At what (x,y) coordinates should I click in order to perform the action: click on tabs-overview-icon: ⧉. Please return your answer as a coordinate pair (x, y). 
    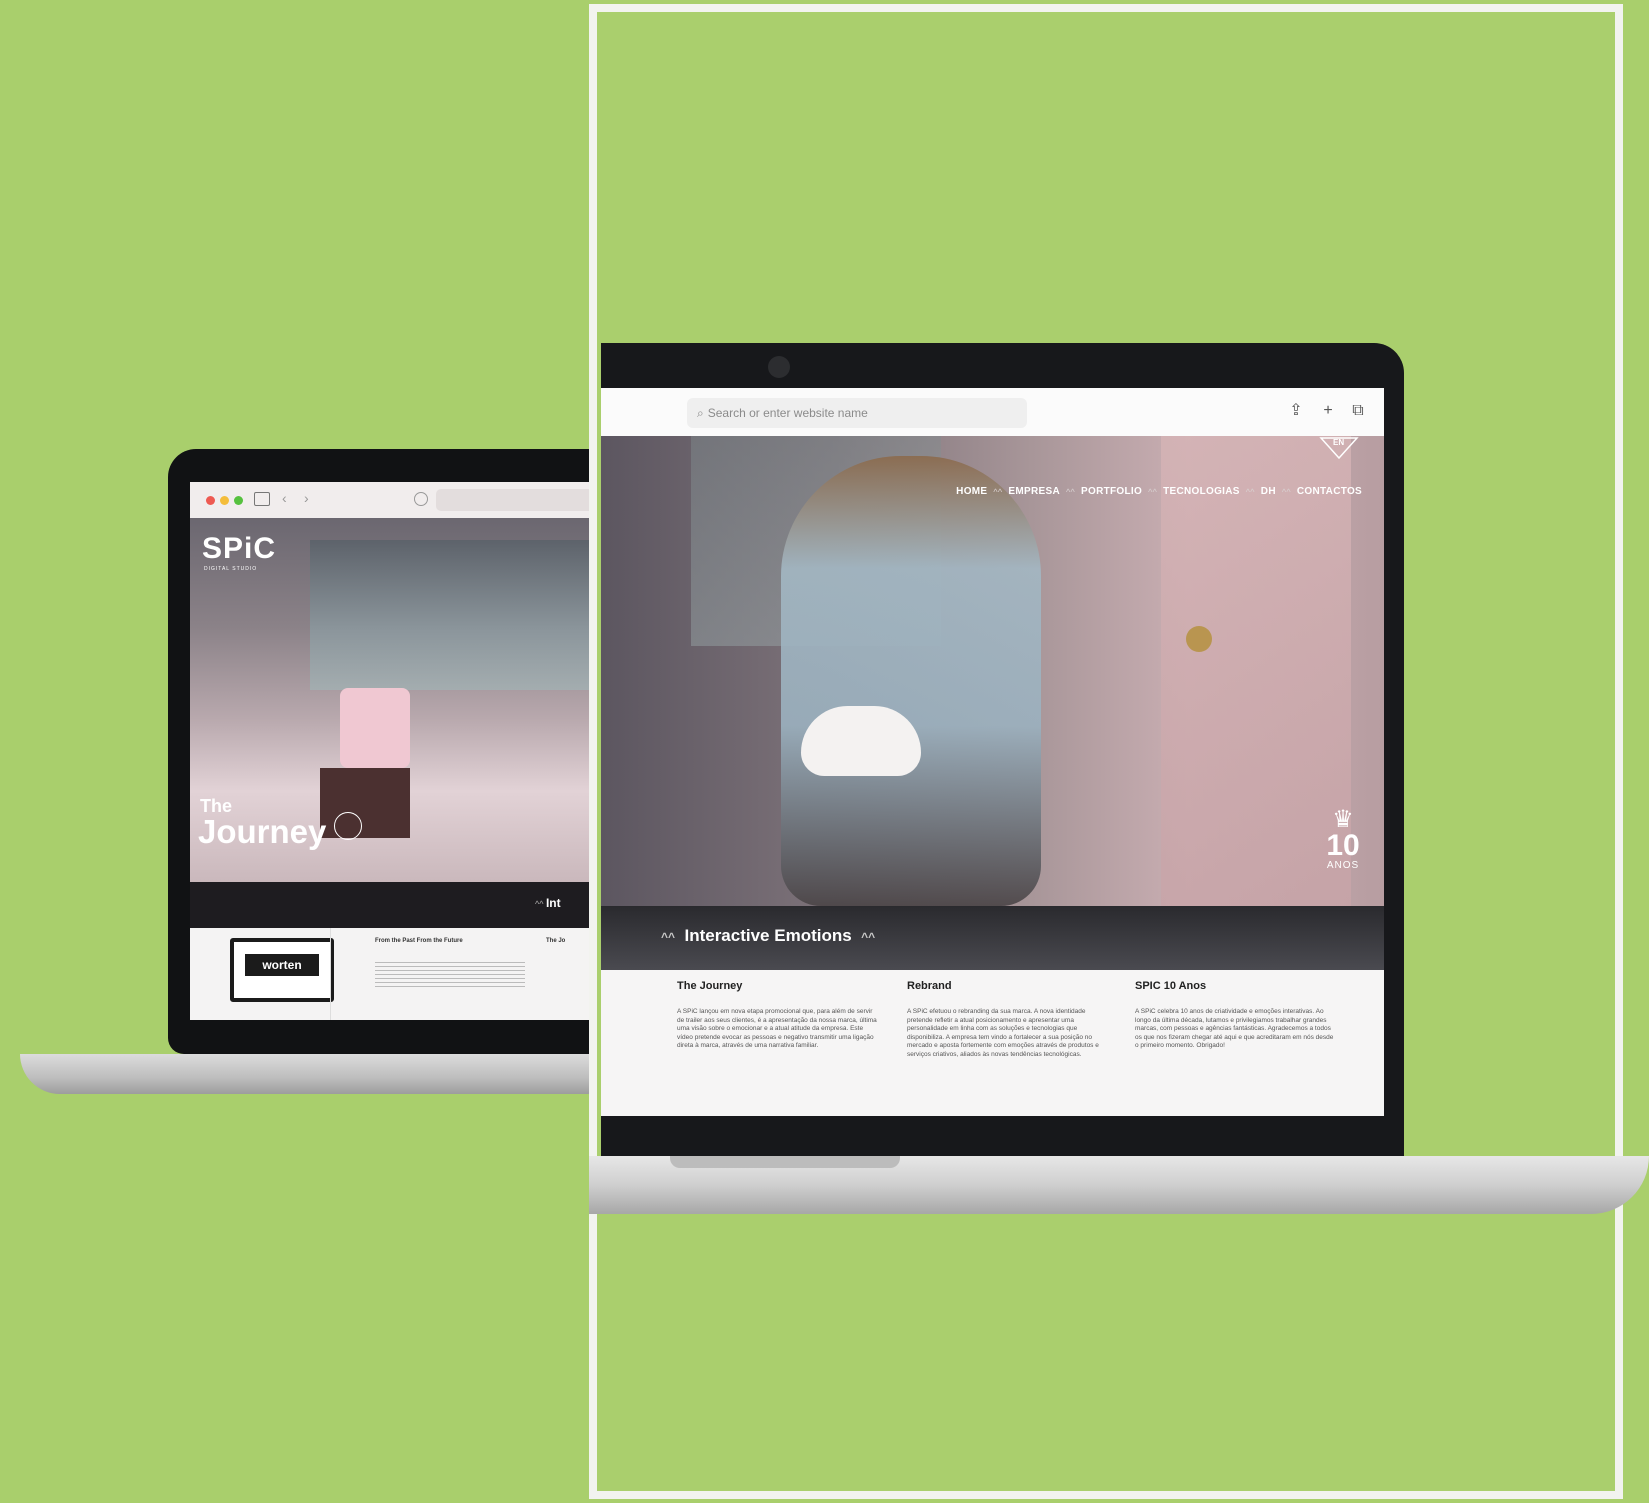
    Looking at the image, I should click on (1358, 411).